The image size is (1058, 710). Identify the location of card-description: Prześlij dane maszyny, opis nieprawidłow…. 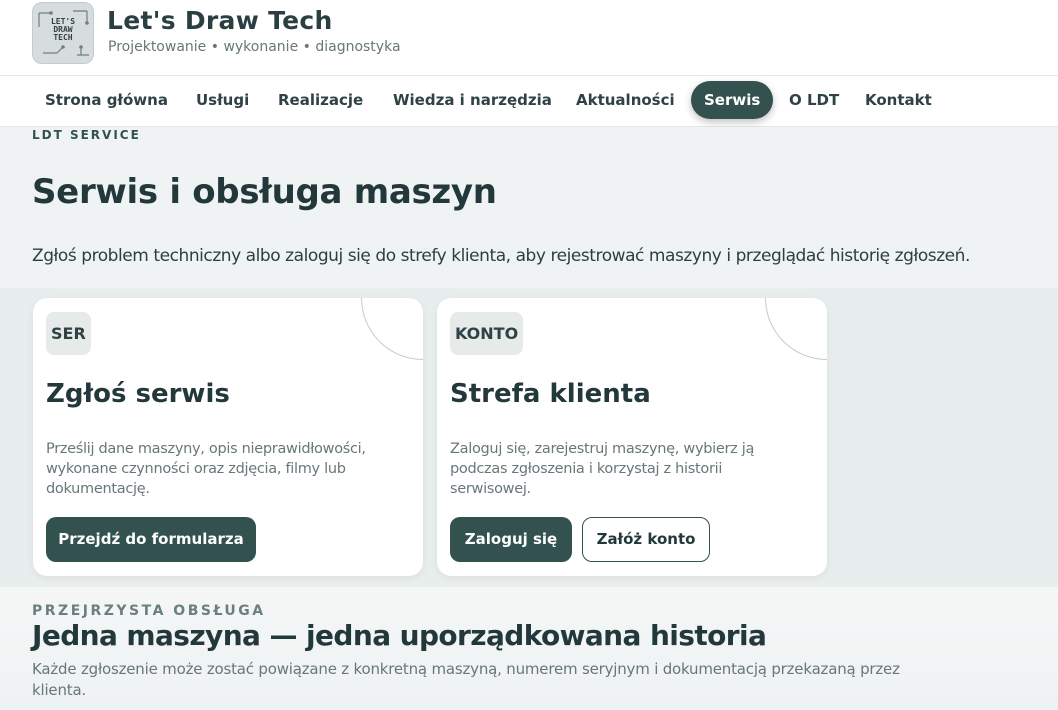
(206, 469).